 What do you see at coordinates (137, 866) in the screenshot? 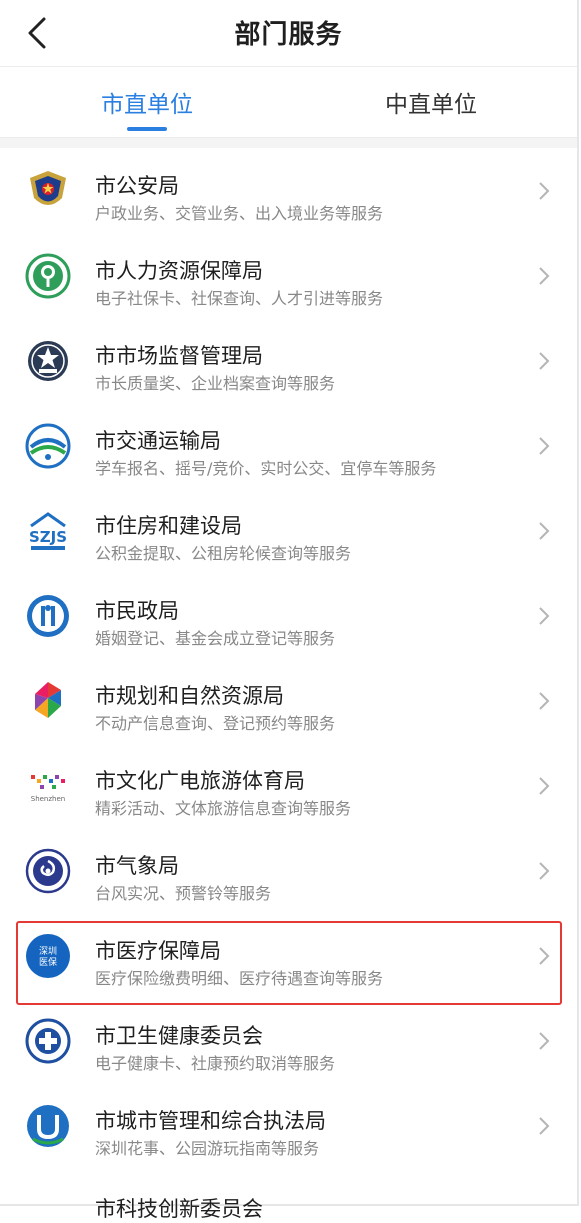
I see `item-name: 市气象局` at bounding box center [137, 866].